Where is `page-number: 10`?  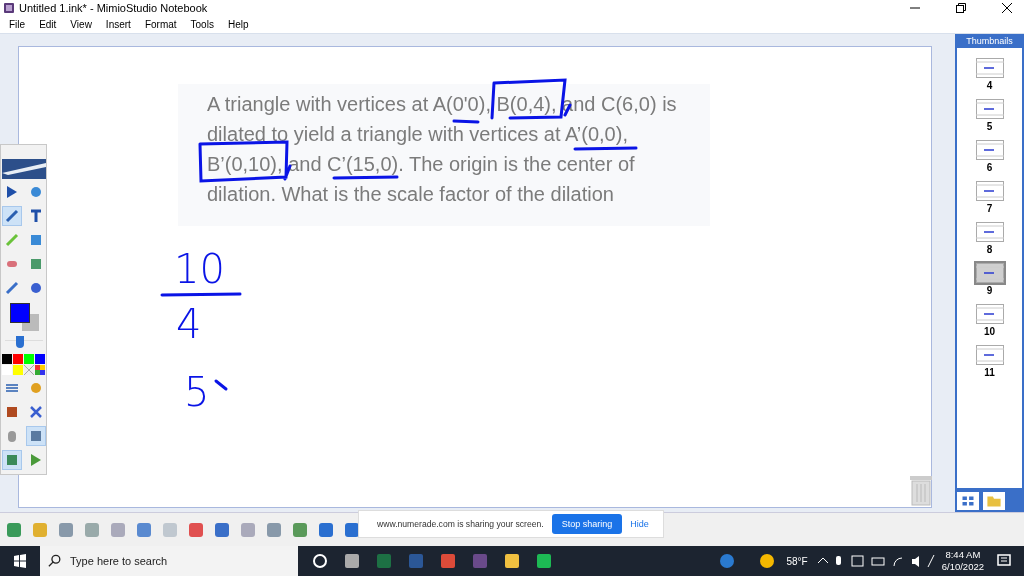
page-number: 10 is located at coordinates (989, 331).